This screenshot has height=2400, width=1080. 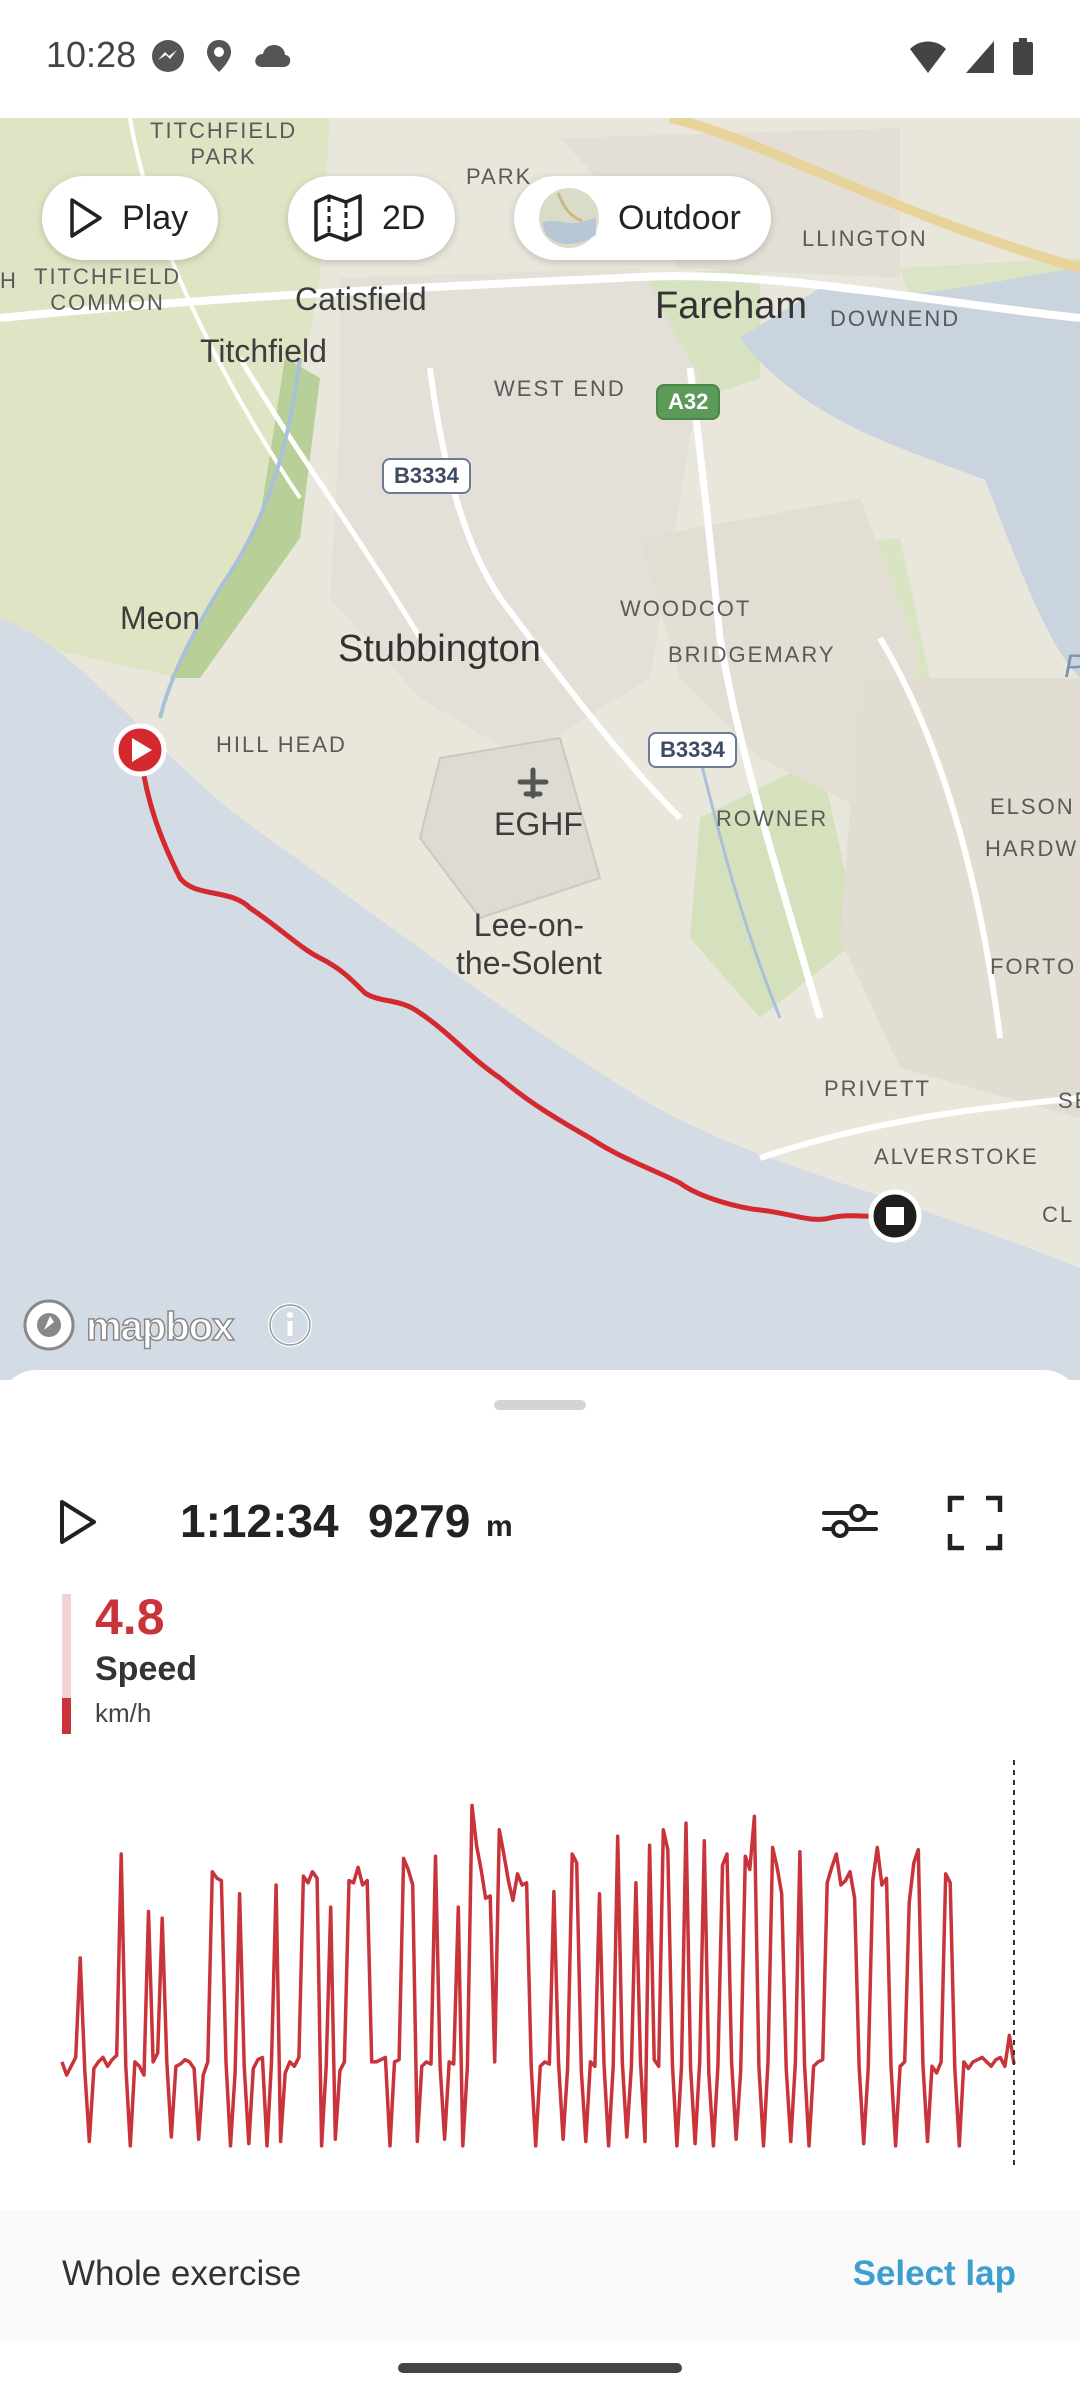 I want to click on view-mode-label: 2D, so click(x=404, y=217).